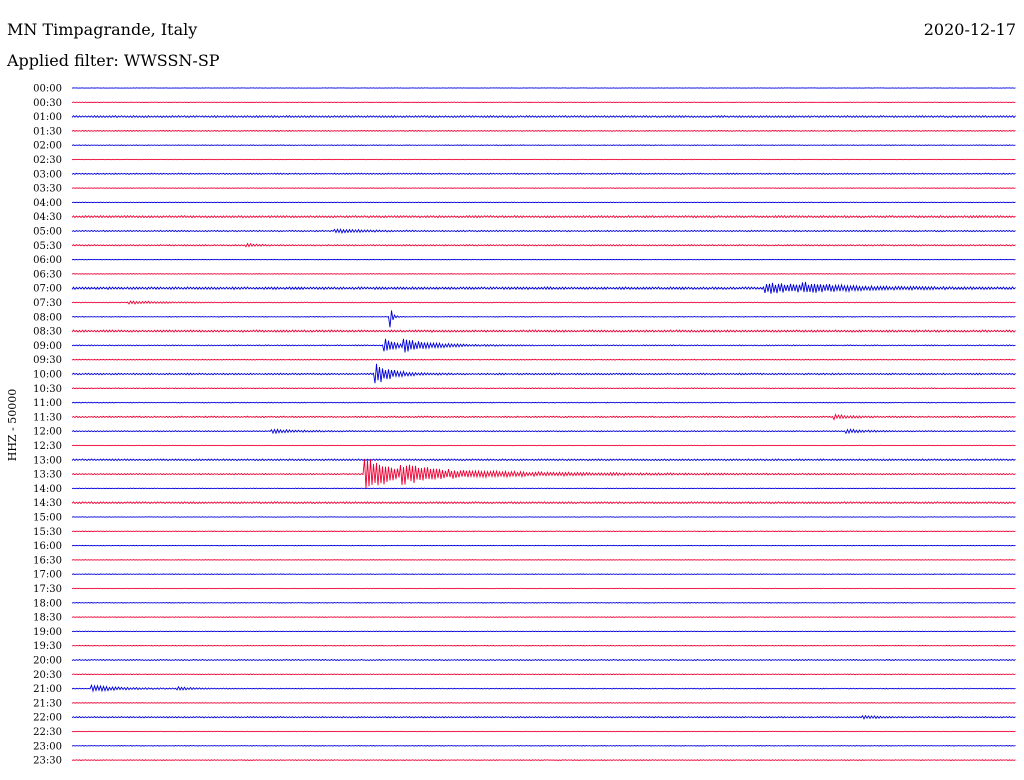 The width and height of the screenshot is (1024, 780). Describe the element at coordinates (47, 131) in the screenshot. I see `trace-time-label: 01:30` at that location.